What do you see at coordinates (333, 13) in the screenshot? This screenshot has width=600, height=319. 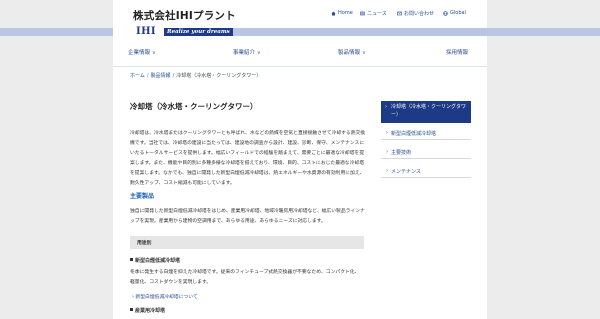 I see `home-icon` at bounding box center [333, 13].